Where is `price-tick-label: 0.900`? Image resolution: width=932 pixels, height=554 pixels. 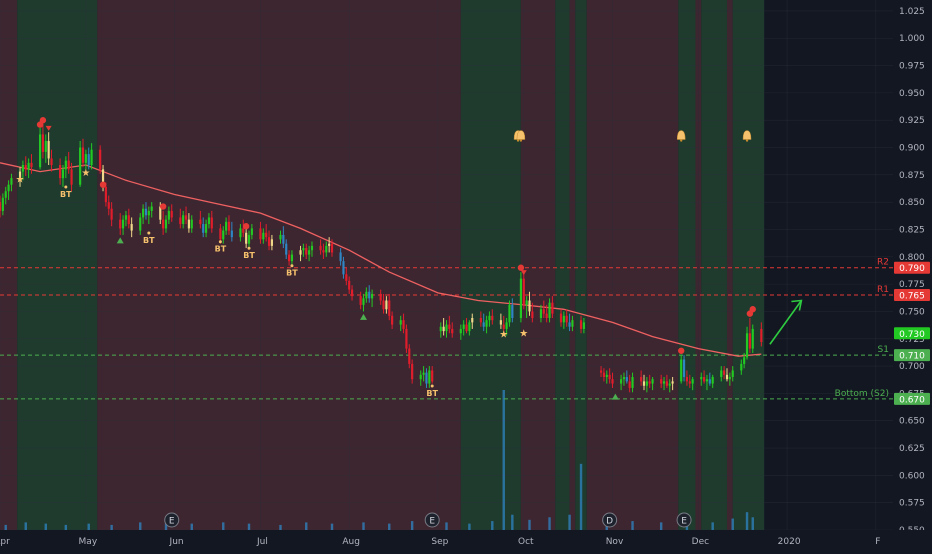
price-tick-label: 0.900 is located at coordinates (912, 149).